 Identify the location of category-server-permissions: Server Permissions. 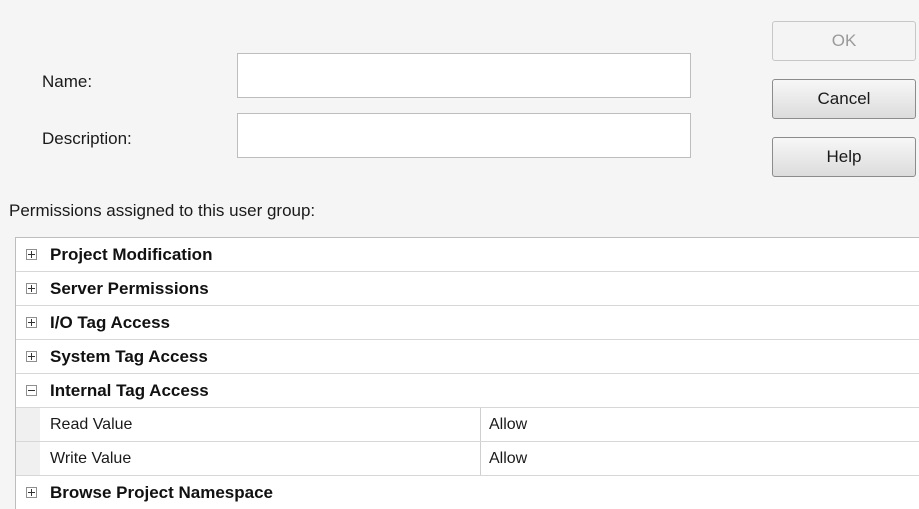
(467, 289).